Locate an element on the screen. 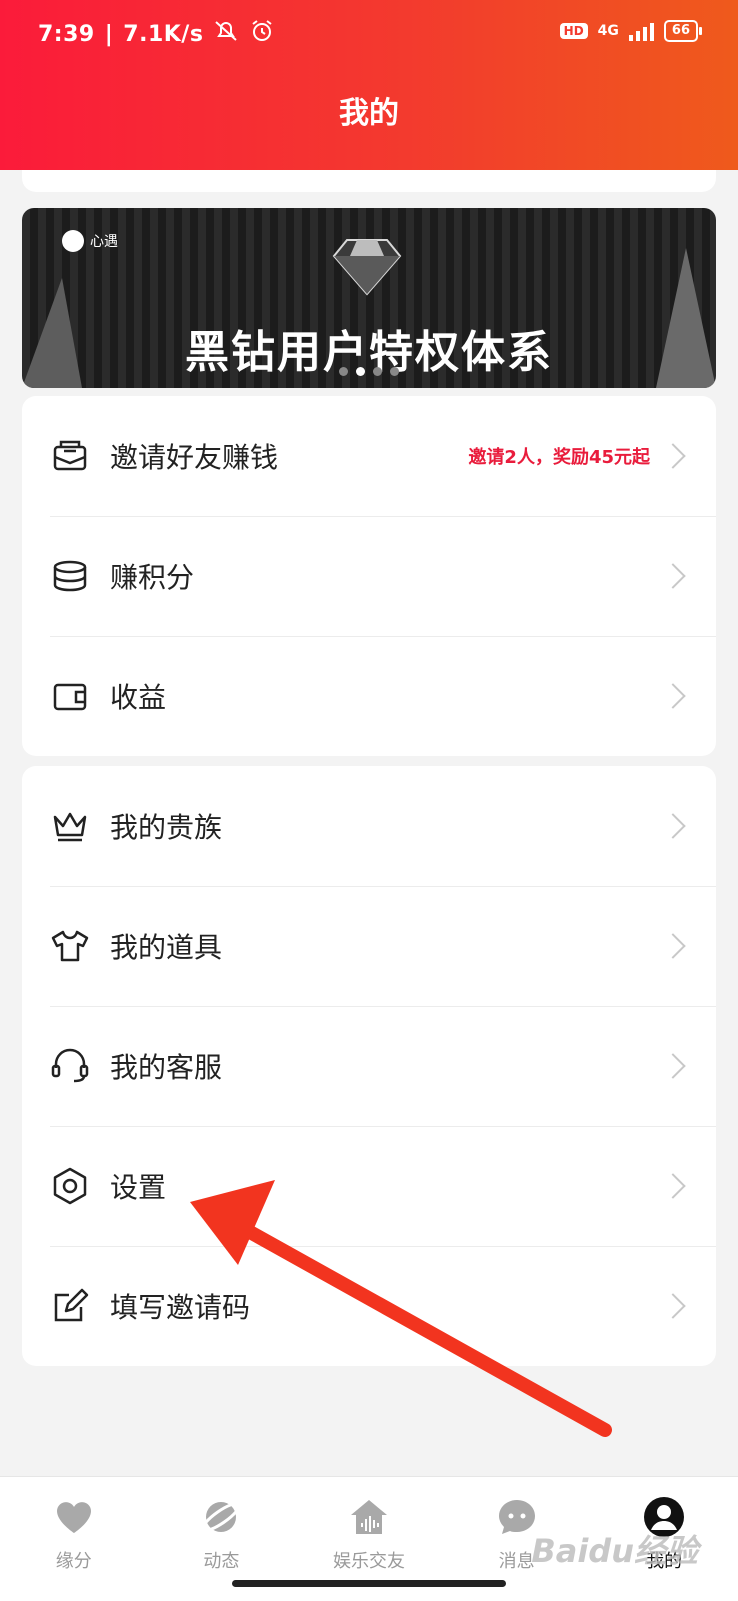  envelope-icon is located at coordinates (70, 456).